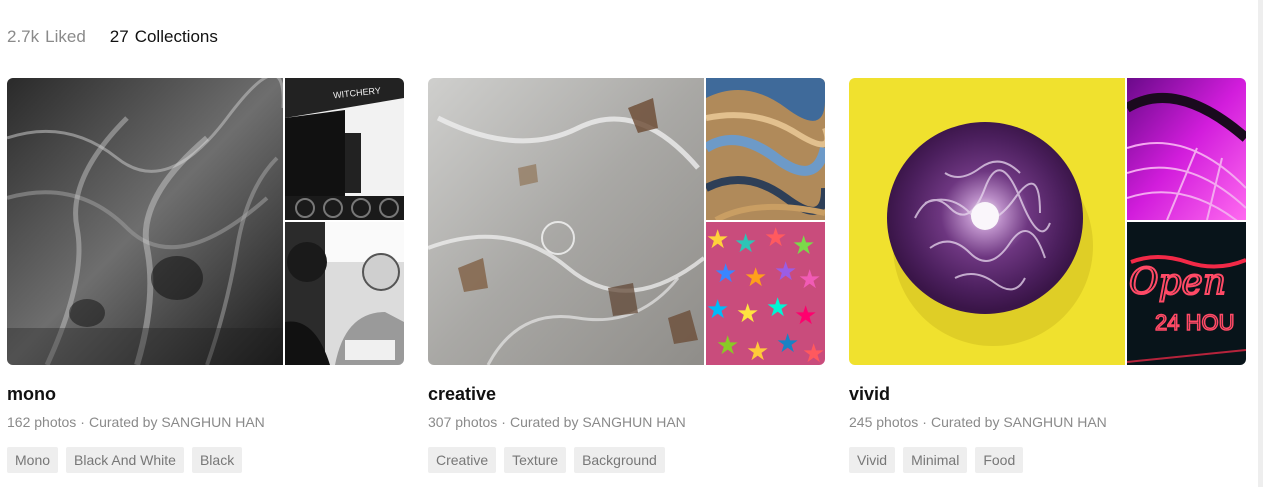  Describe the element at coordinates (535, 460) in the screenshot. I see `tag-texture: Texture` at that location.